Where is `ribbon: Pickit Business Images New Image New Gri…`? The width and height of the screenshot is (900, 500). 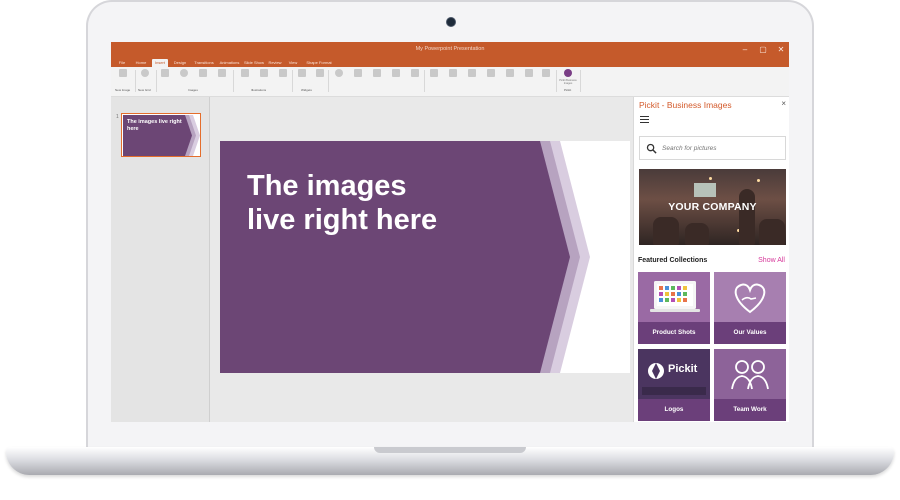
ribbon: Pickit Business Images New Image New Gri… is located at coordinates (450, 82).